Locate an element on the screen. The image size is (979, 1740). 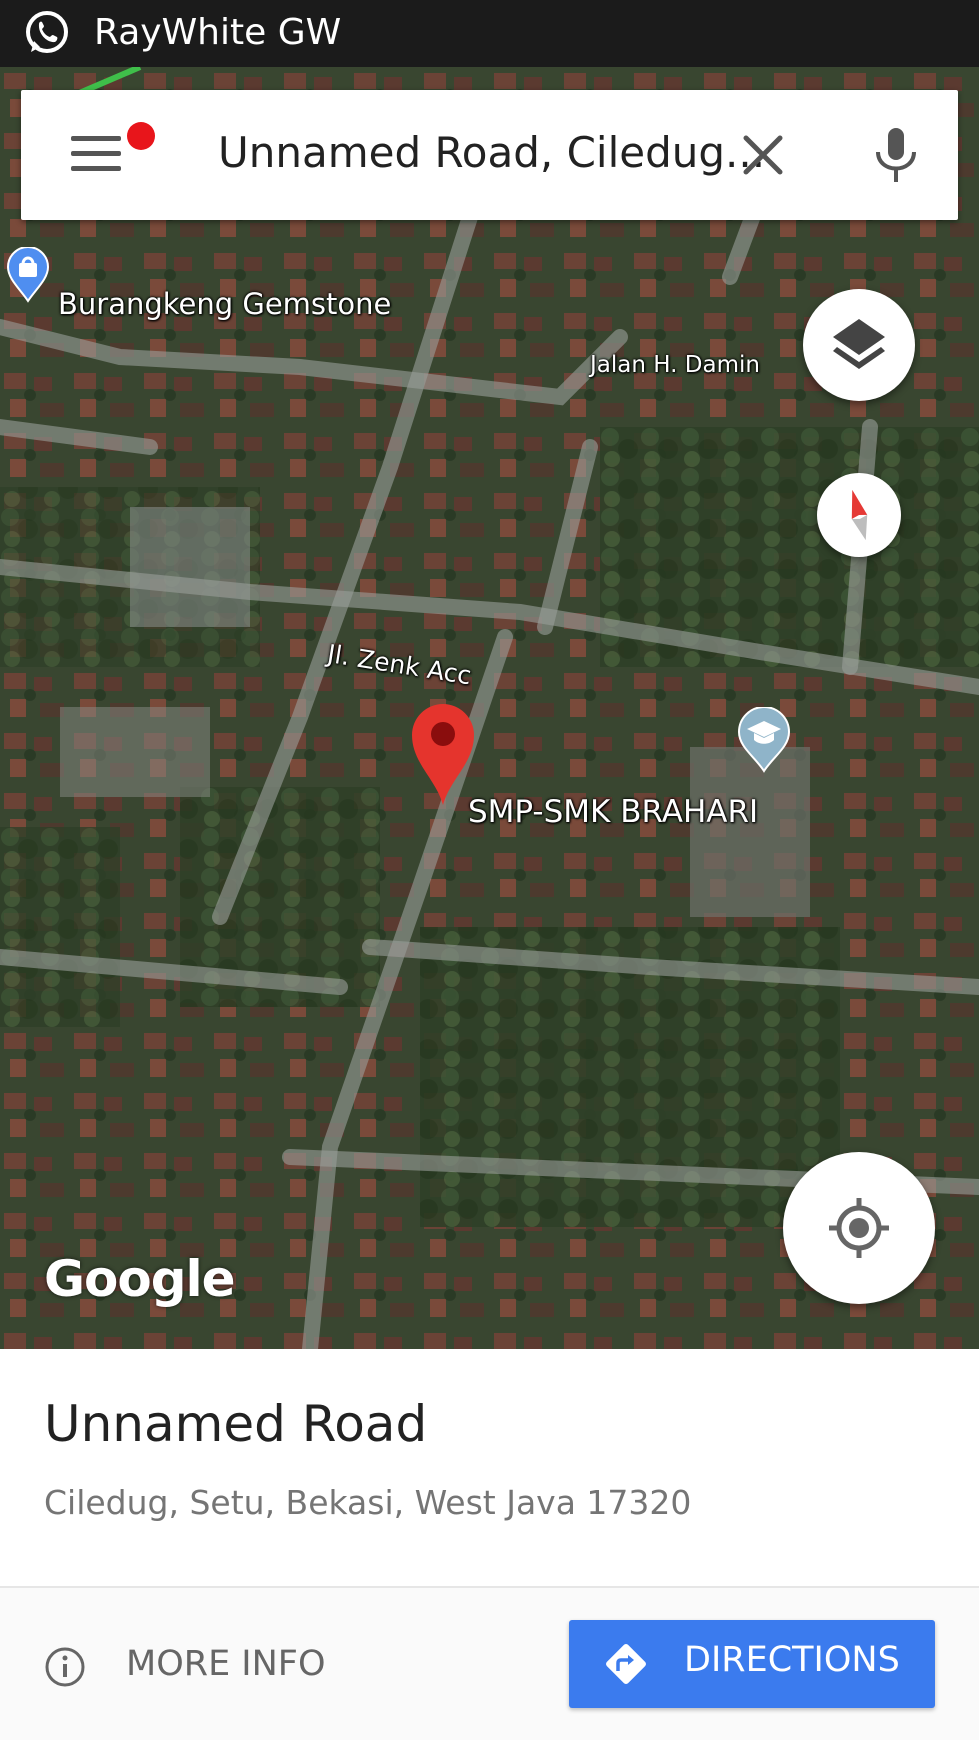
more-info-button: MORE INFO is located at coordinates (204, 1666).